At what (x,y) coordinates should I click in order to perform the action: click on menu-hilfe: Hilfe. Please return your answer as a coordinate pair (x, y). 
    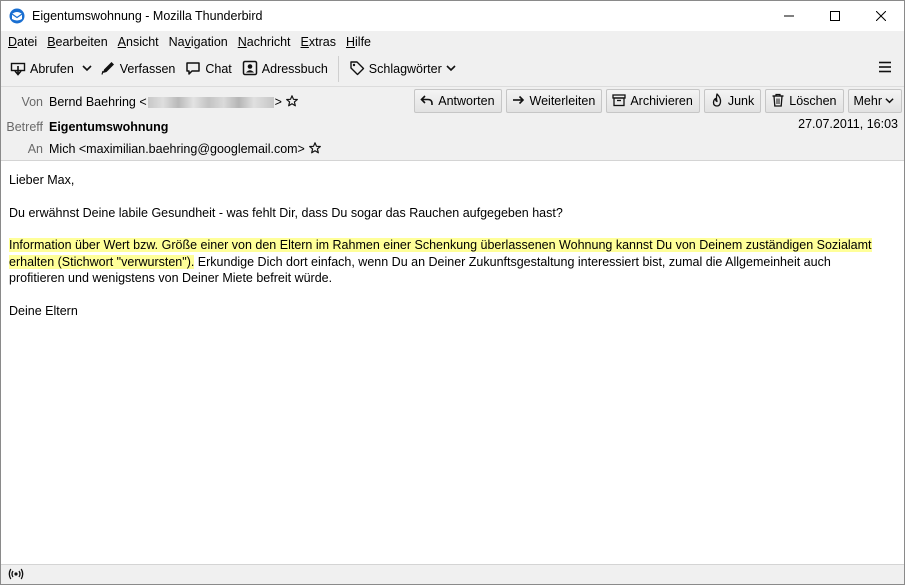
    Looking at the image, I should click on (358, 42).